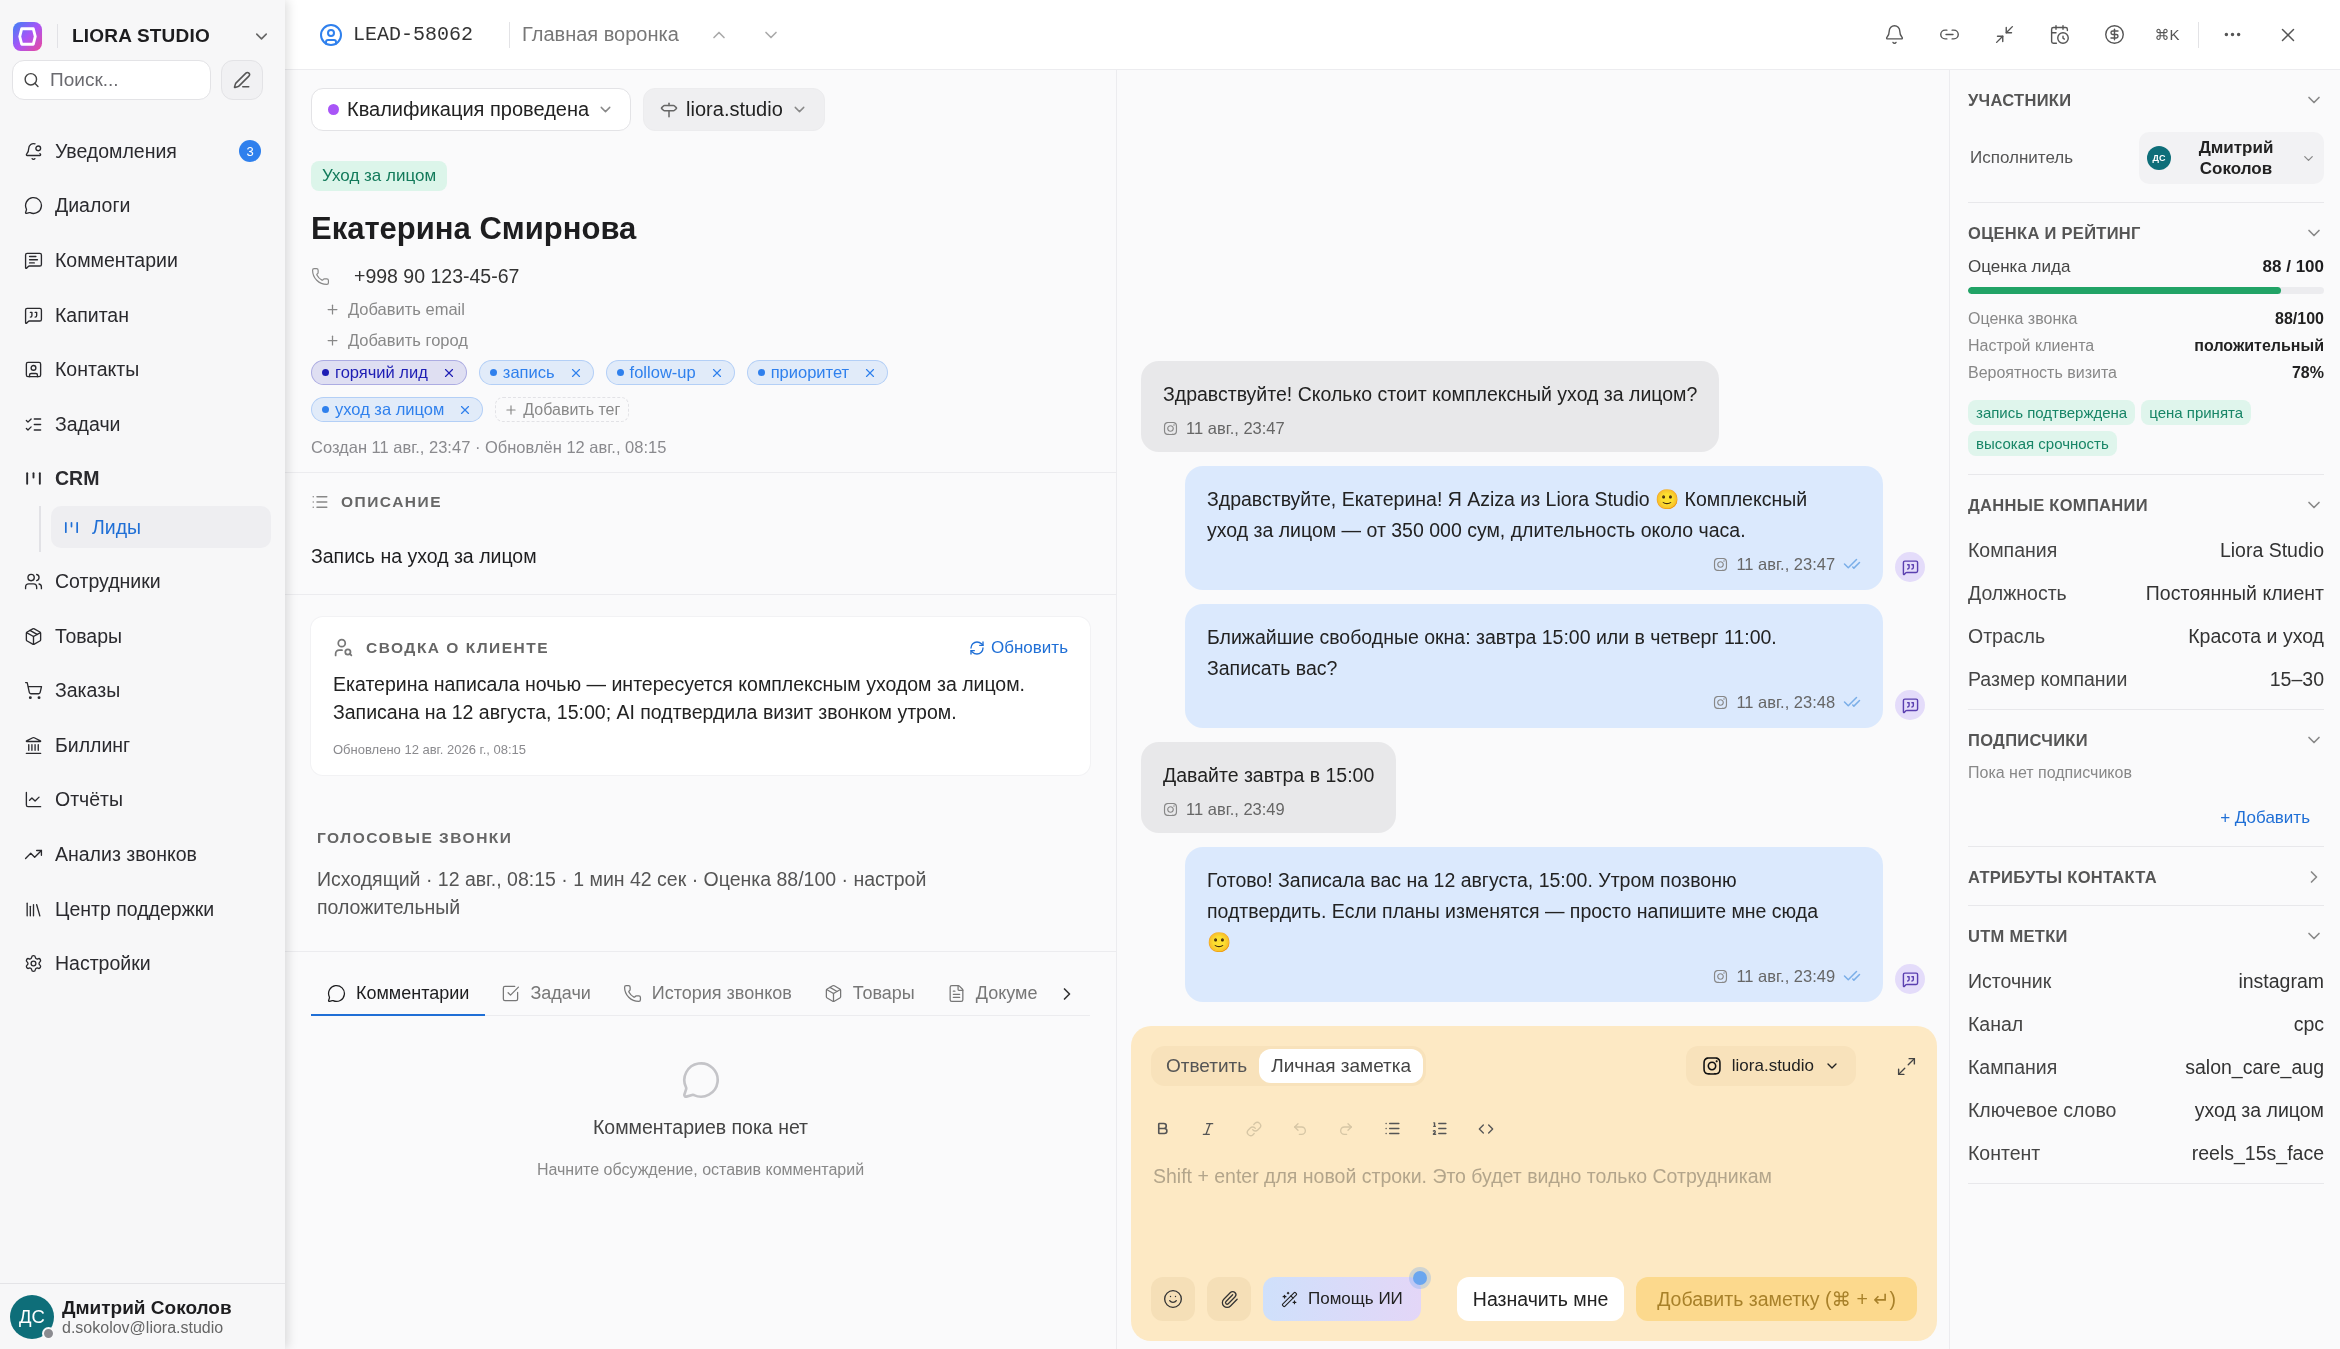 This screenshot has height=1349, width=2340. What do you see at coordinates (250, 151) in the screenshot?
I see `count-badge: 3` at bounding box center [250, 151].